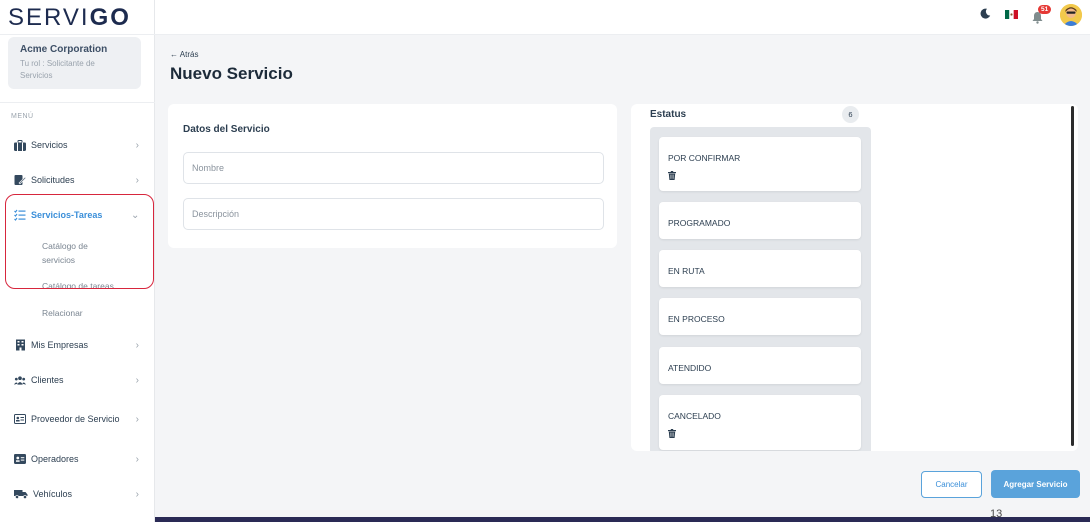 This screenshot has height=522, width=1090. Describe the element at coordinates (1031, 15) in the screenshot. I see `topbar-icons: 51` at that location.